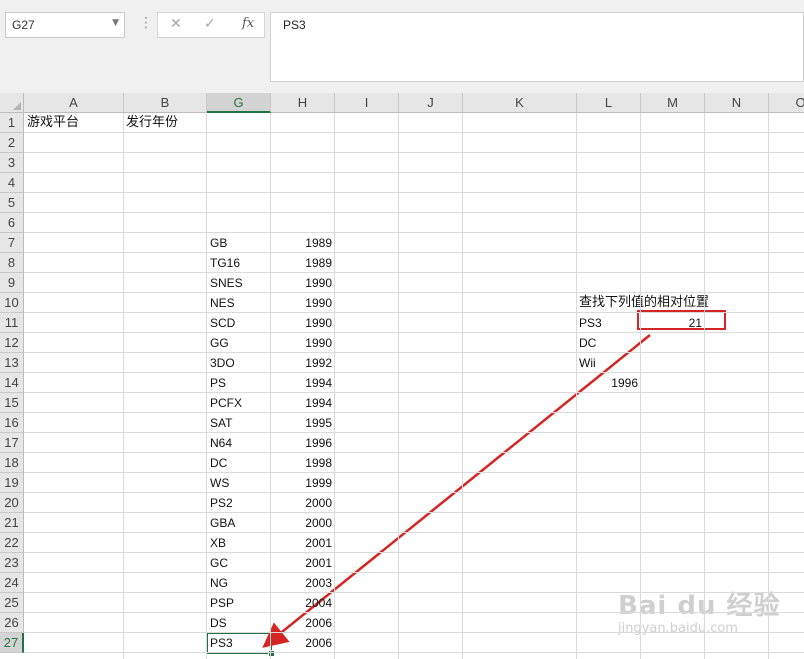 This screenshot has width=804, height=659. What do you see at coordinates (587, 363) in the screenshot?
I see `cell-L13: Wii` at bounding box center [587, 363].